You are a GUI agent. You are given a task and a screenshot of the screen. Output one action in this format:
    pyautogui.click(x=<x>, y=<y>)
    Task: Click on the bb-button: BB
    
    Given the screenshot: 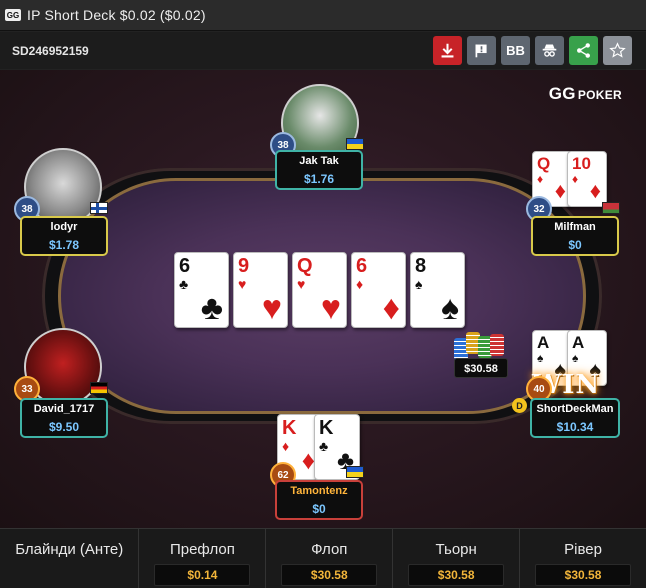 What is the action you would take?
    pyautogui.click(x=515, y=50)
    